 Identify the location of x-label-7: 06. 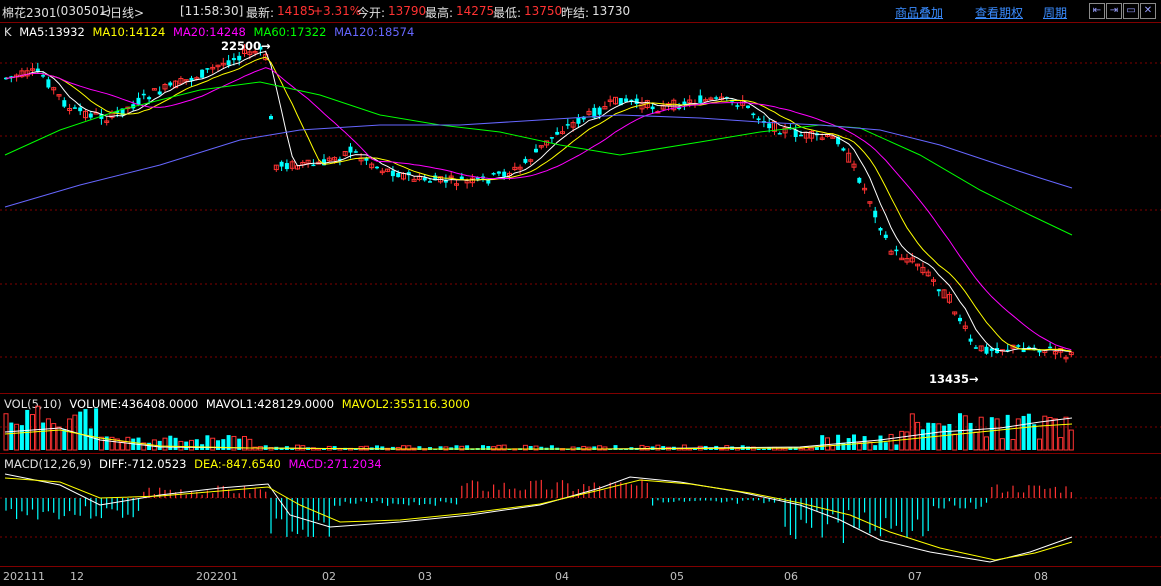
(791, 576).